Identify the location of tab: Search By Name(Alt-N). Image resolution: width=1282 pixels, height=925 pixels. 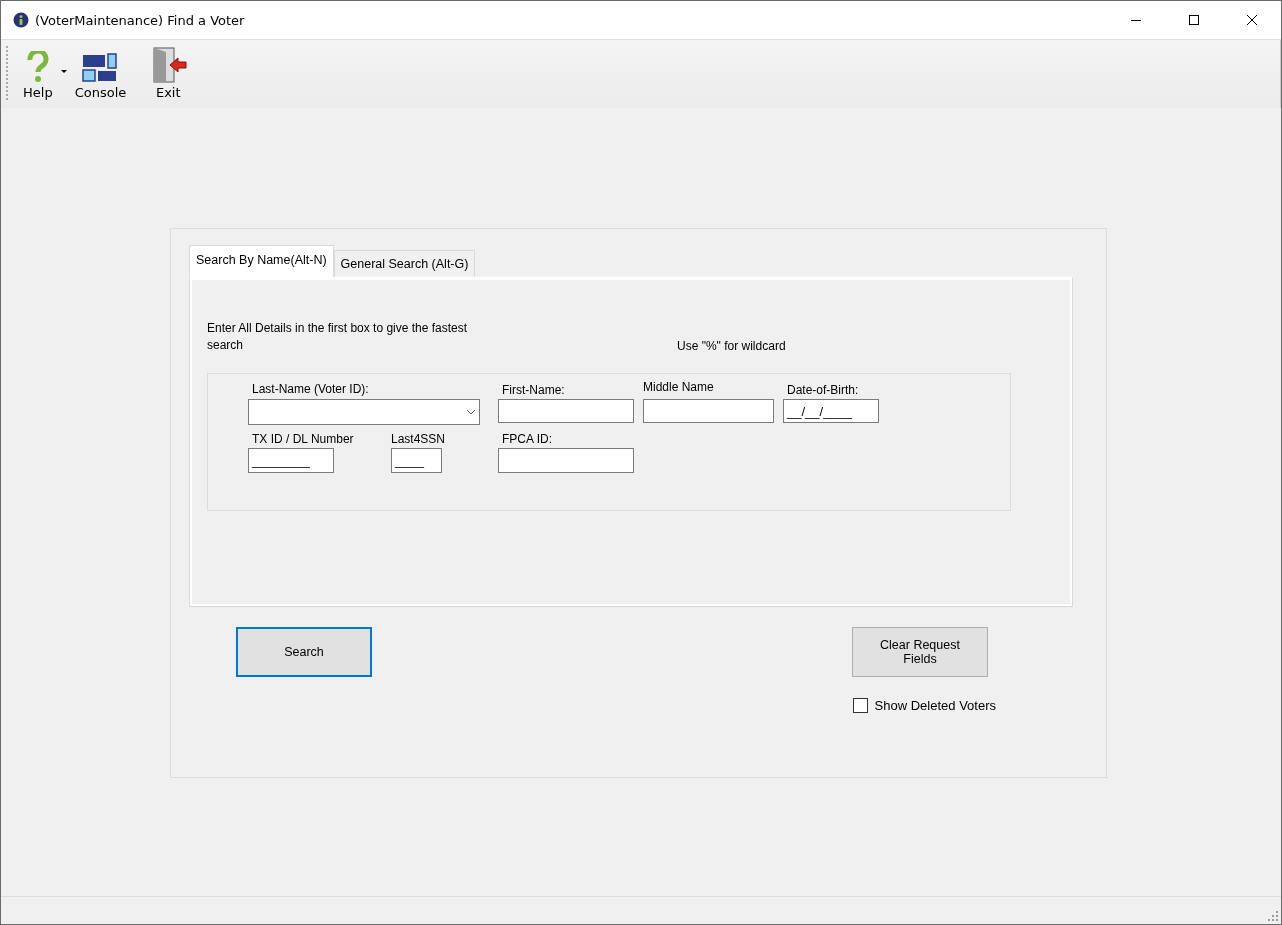
(261, 261).